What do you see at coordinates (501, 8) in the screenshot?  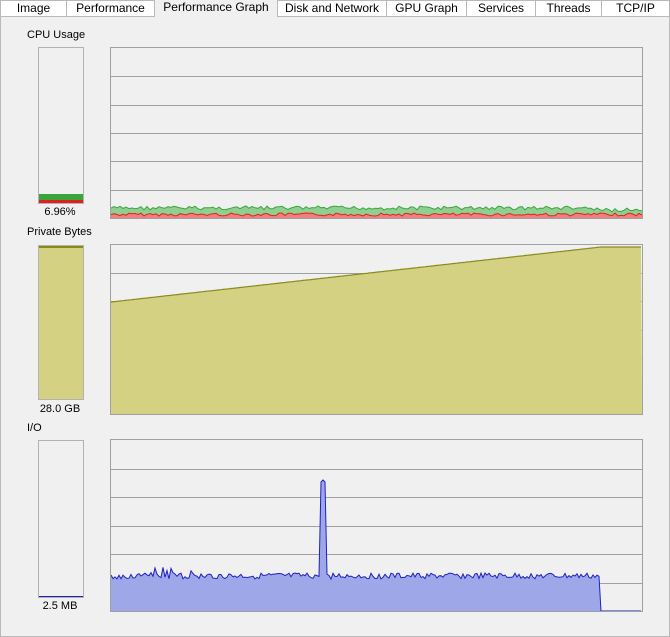 I see `tab-services: Services` at bounding box center [501, 8].